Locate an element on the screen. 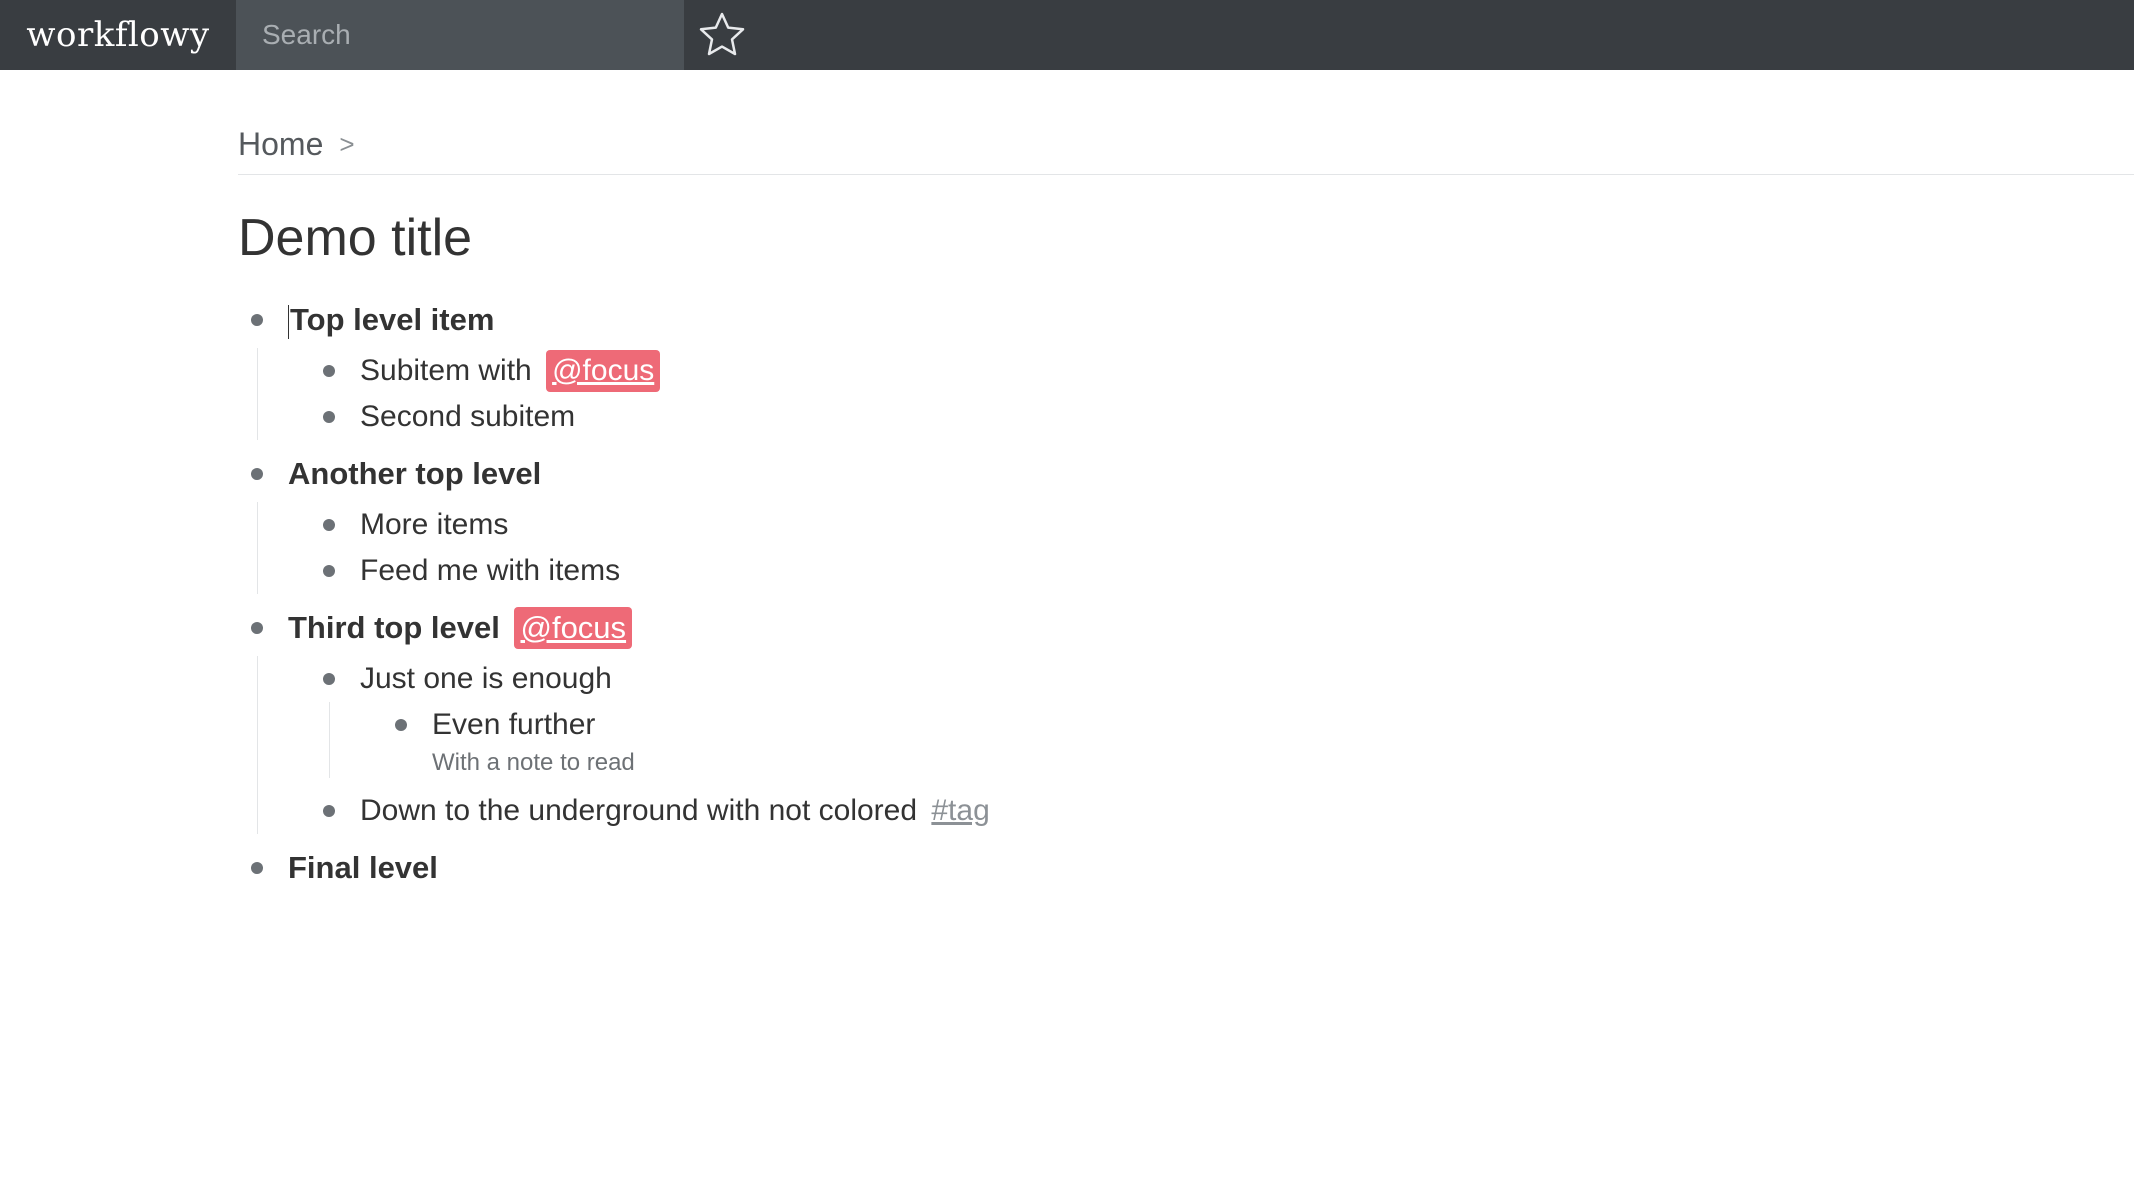 This screenshot has width=2134, height=1188. child-list: Subitem with @focus Second subitem is located at coordinates (1097, 394).